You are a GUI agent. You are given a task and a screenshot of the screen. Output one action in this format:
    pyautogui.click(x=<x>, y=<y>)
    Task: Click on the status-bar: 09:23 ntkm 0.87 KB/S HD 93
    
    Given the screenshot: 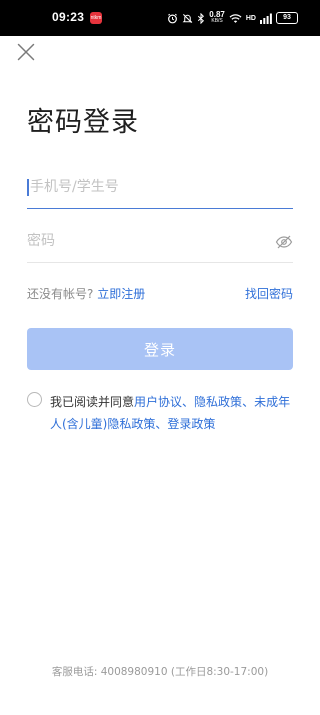 What is the action you would take?
    pyautogui.click(x=160, y=18)
    